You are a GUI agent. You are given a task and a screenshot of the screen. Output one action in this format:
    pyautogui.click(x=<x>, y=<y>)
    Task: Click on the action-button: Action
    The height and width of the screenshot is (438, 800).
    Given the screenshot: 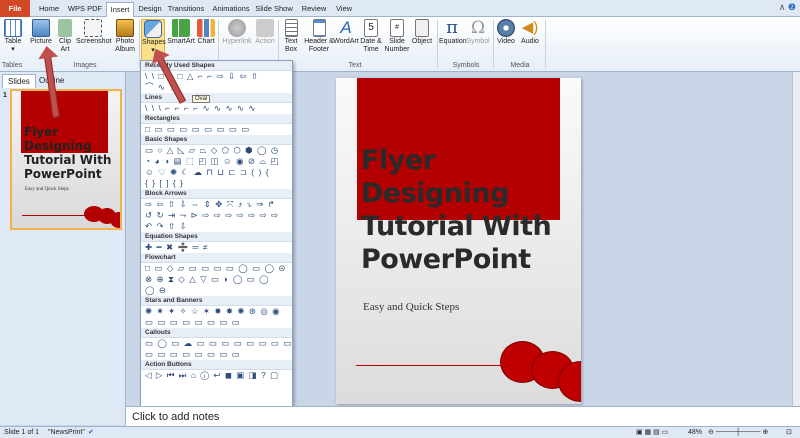 What is the action you would take?
    pyautogui.click(x=265, y=32)
    